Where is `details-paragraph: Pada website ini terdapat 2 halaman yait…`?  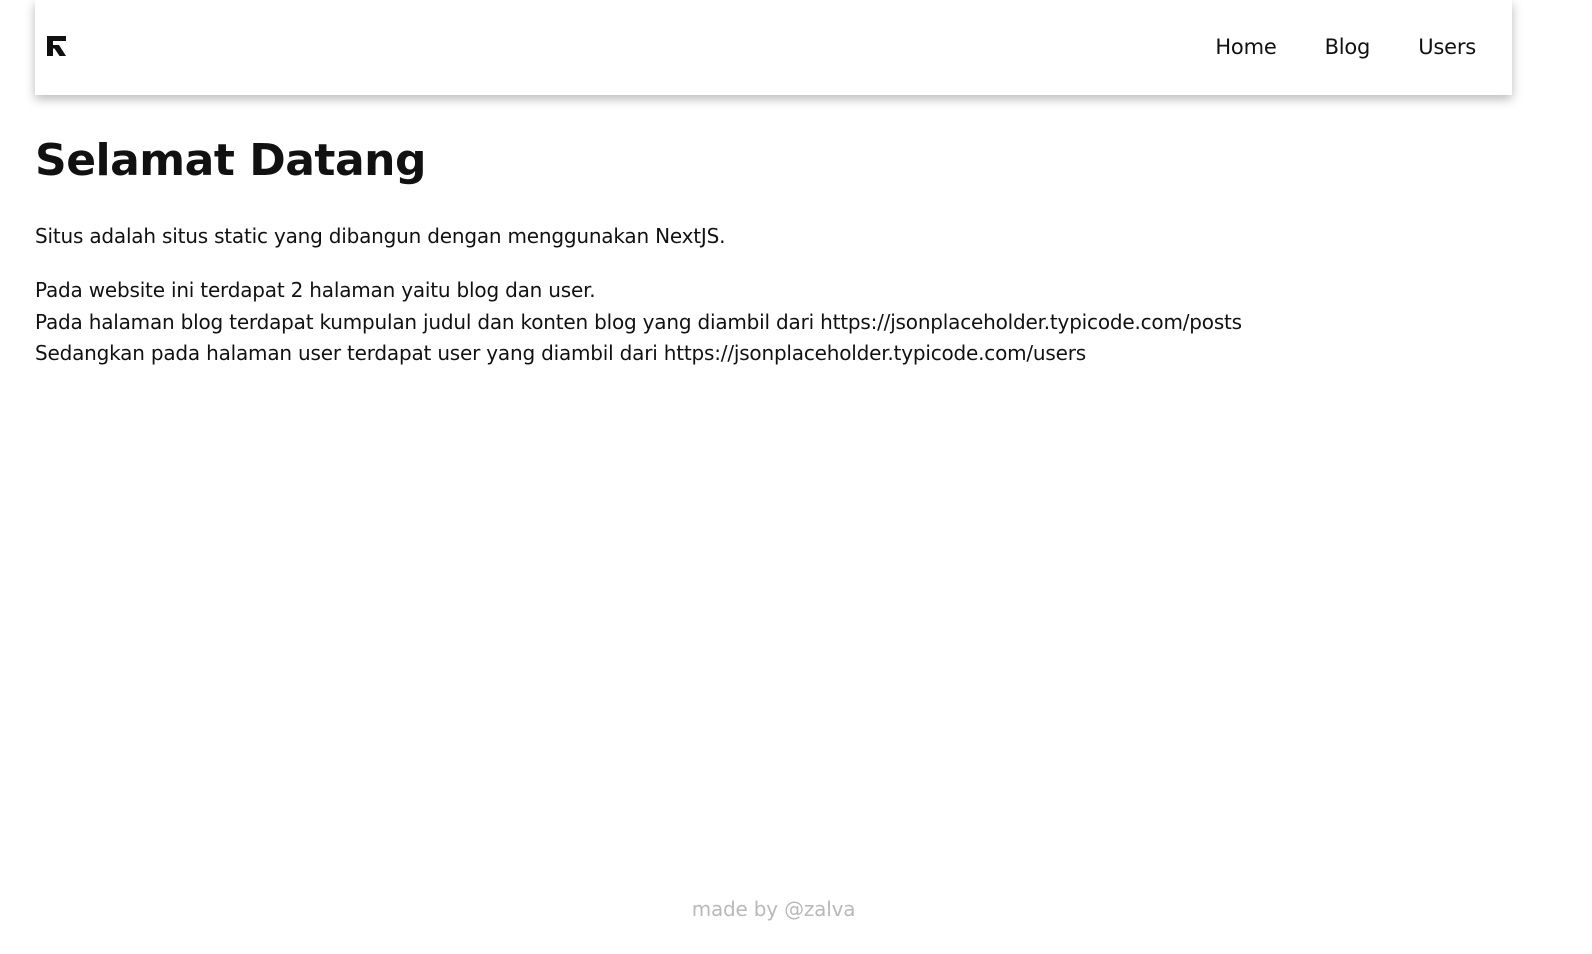 details-paragraph: Pada website ini terdapat 2 halaman yait… is located at coordinates (775, 322).